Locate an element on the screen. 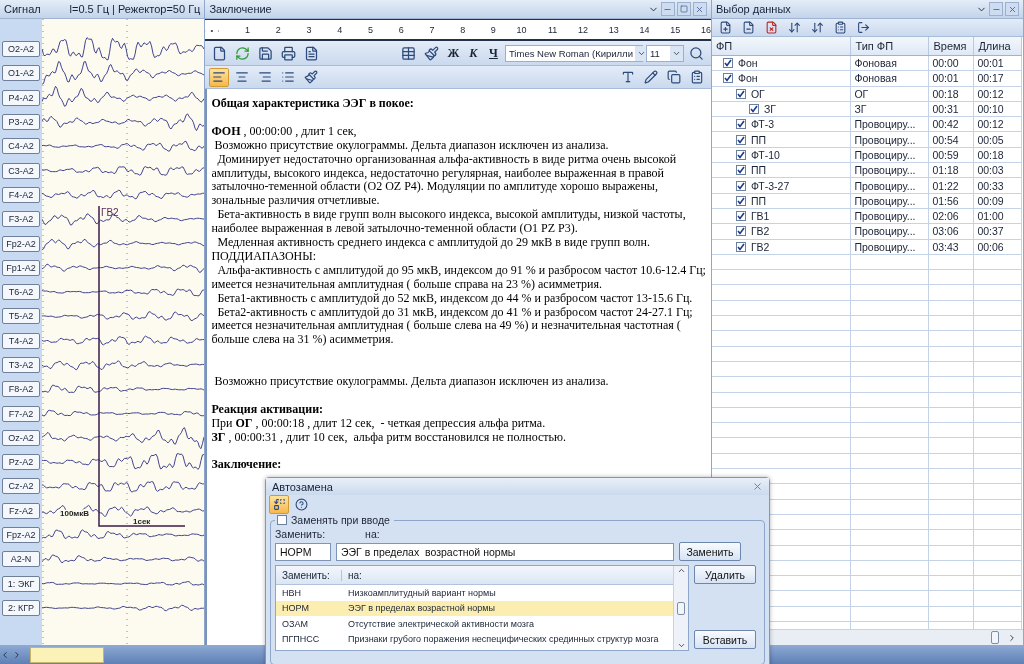 The image size is (1024, 664). delete-button: Удалить is located at coordinates (725, 574).